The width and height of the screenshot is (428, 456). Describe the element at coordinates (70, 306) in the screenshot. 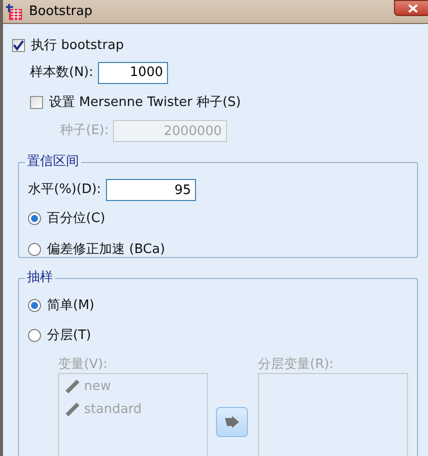

I see `radio-label: 简单(M)` at that location.